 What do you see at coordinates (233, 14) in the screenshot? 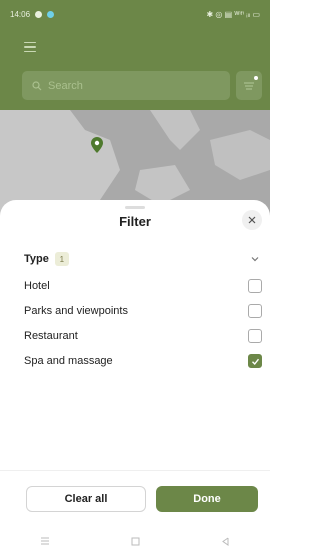
I see `status-icons: ✱ ◎ ▤ ᵂⁱᶠⁱ ᵢₗₗ ▭` at bounding box center [233, 14].